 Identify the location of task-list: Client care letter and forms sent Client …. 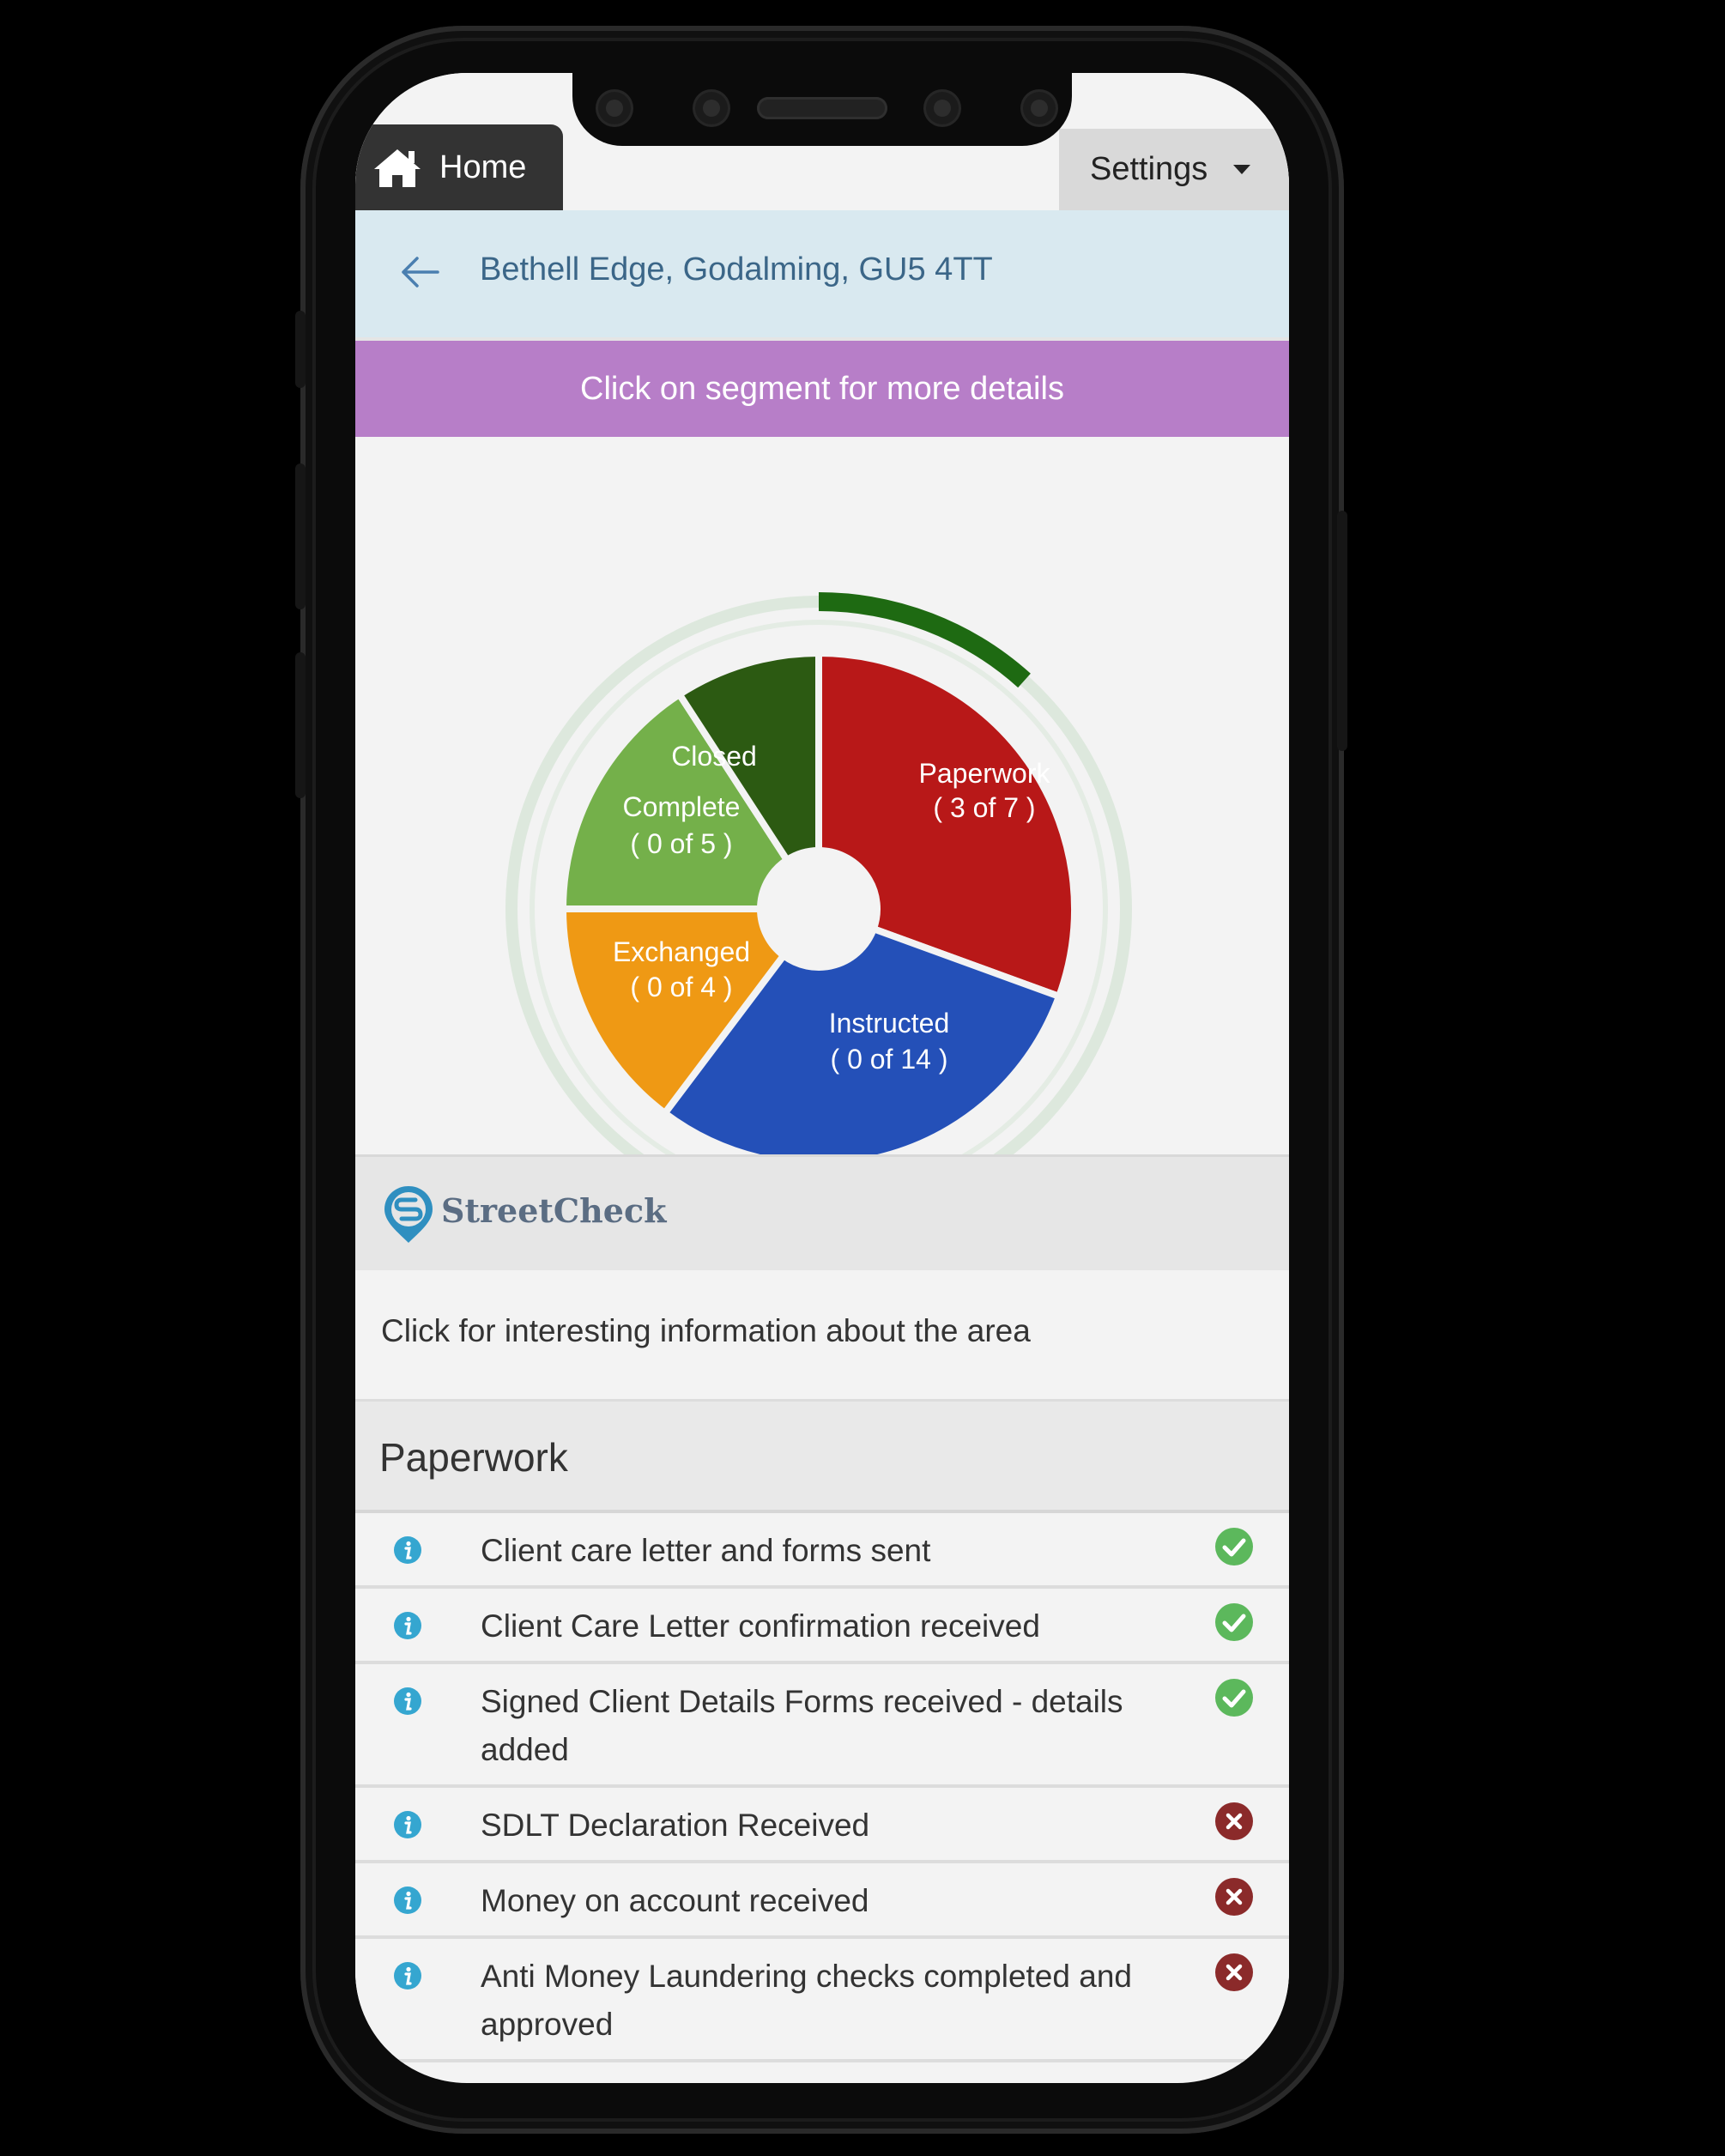
(822, 1788).